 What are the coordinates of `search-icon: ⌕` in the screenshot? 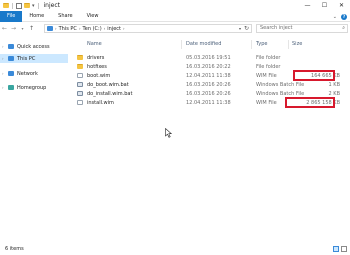 It's located at (343, 28).